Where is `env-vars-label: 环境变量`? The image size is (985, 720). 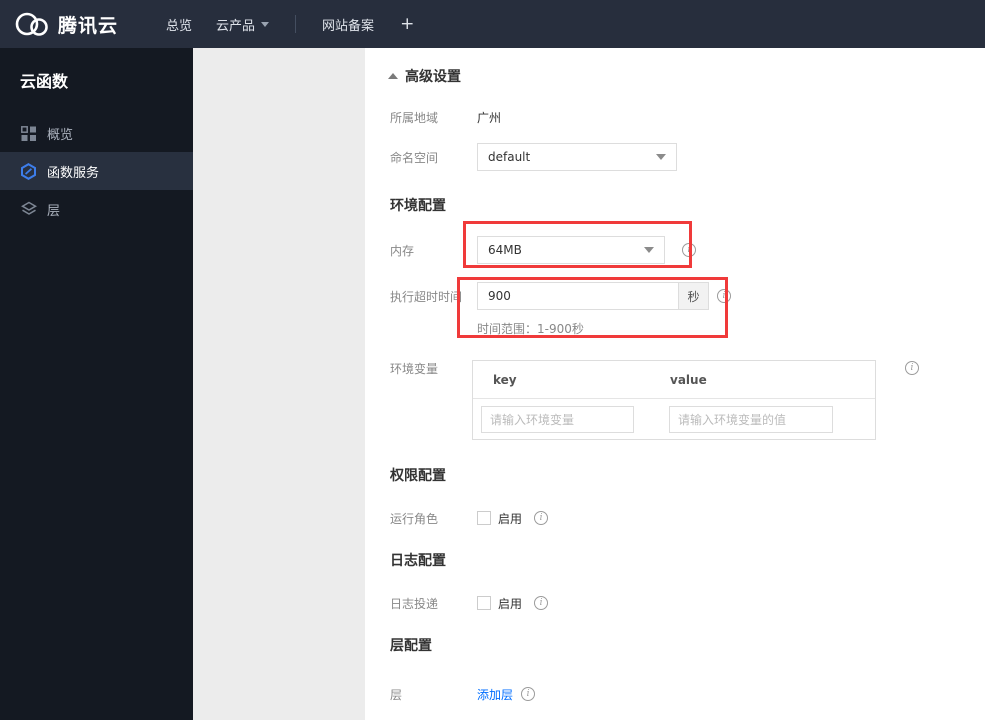
env-vars-label: 环境变量 is located at coordinates (414, 368).